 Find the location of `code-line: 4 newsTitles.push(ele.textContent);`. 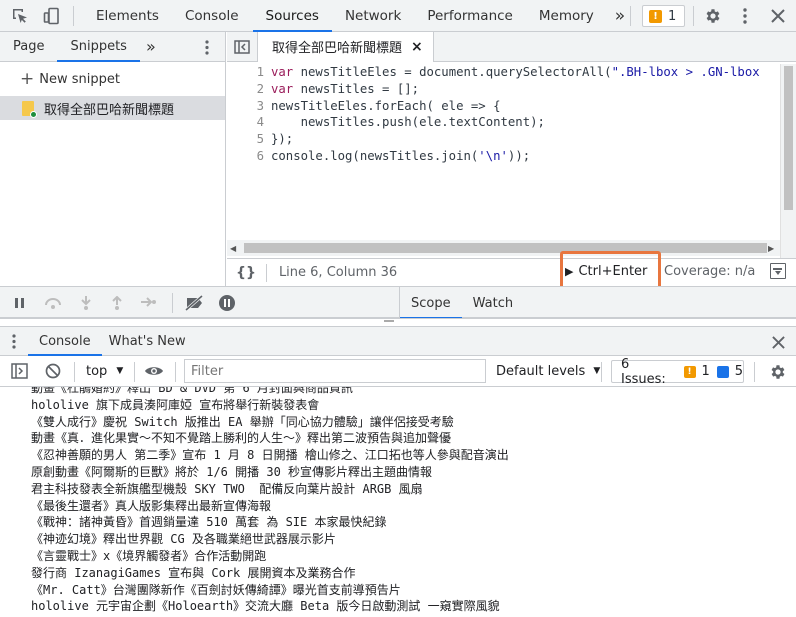

code-line: 4 newsTitles.push(ele.textContent); is located at coordinates (503, 122).